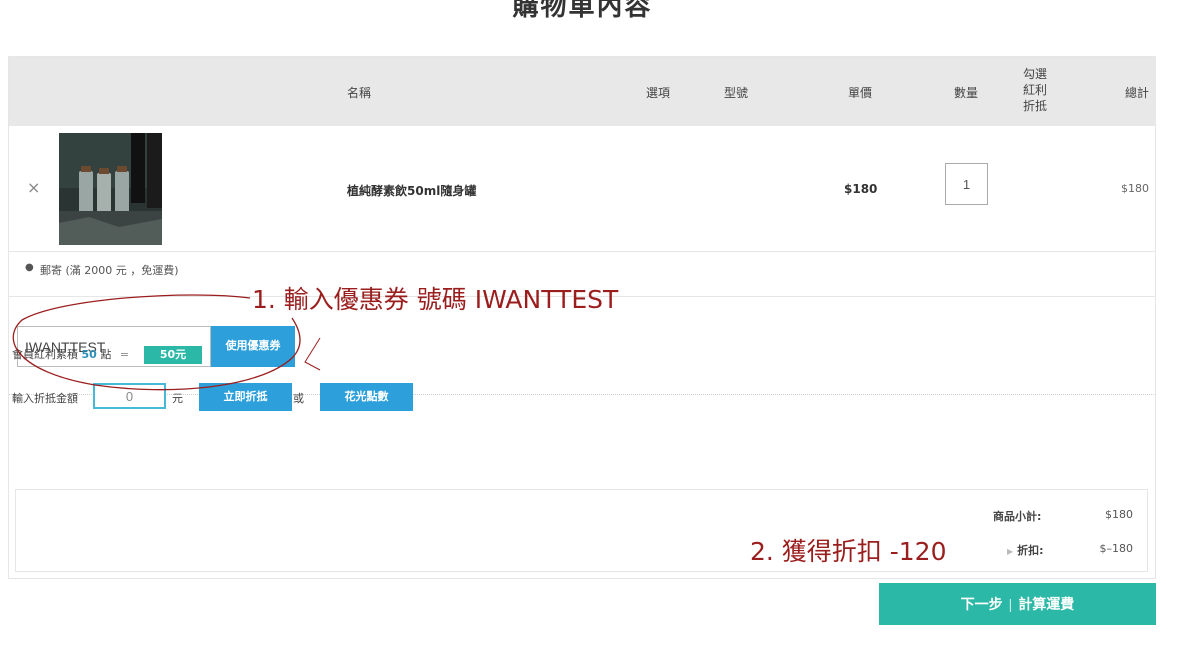 Image resolution: width=1195 pixels, height=645 pixels. Describe the element at coordinates (45, 398) in the screenshot. I see `redeem-label: 輸入折抵金額` at that location.